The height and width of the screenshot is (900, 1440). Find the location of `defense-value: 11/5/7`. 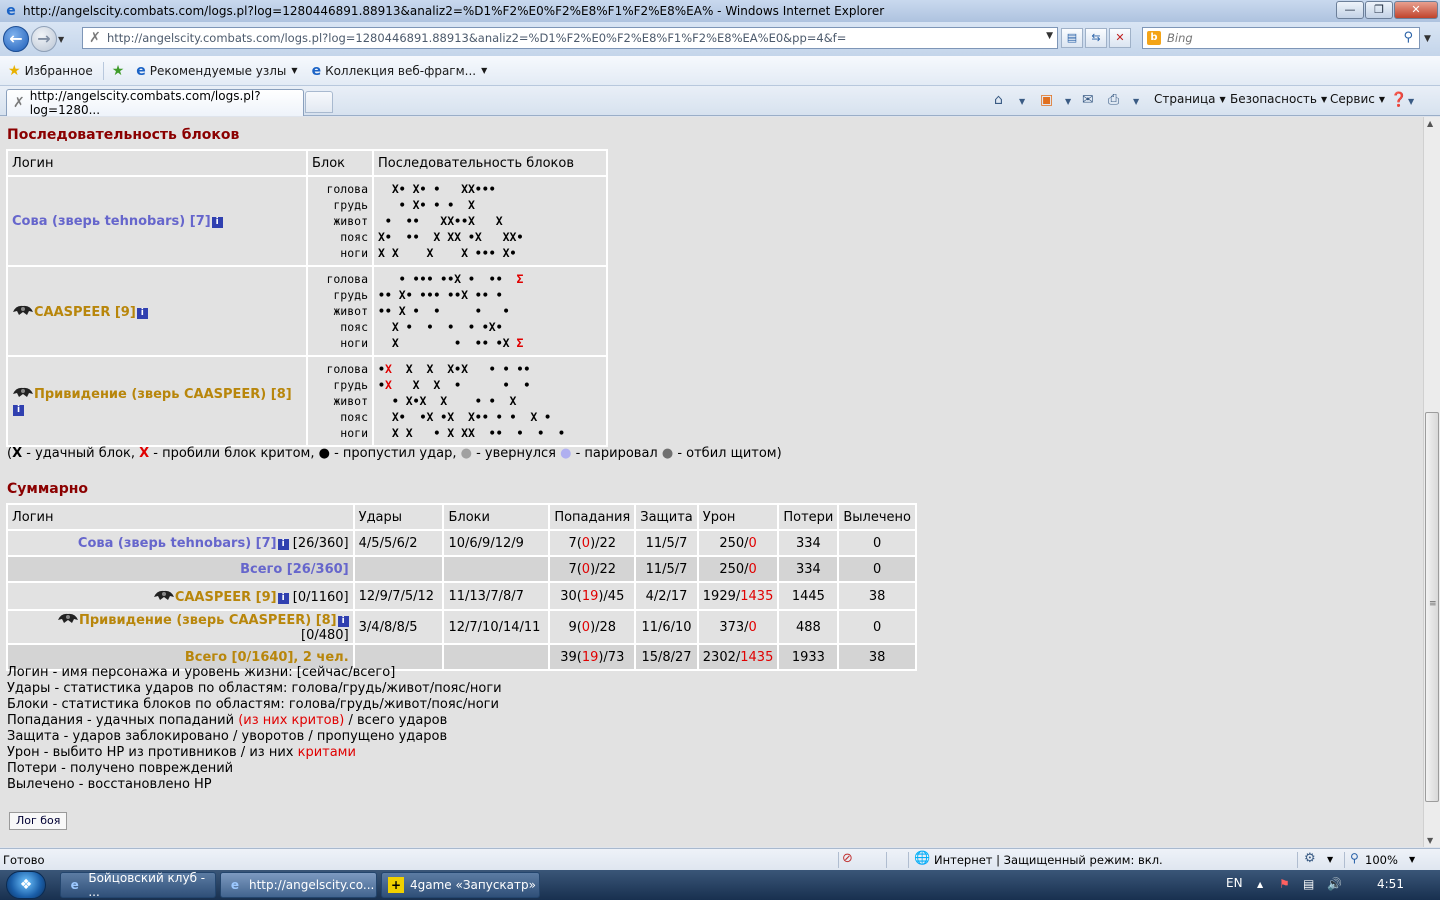

defense-value: 11/5/7 is located at coordinates (666, 543).